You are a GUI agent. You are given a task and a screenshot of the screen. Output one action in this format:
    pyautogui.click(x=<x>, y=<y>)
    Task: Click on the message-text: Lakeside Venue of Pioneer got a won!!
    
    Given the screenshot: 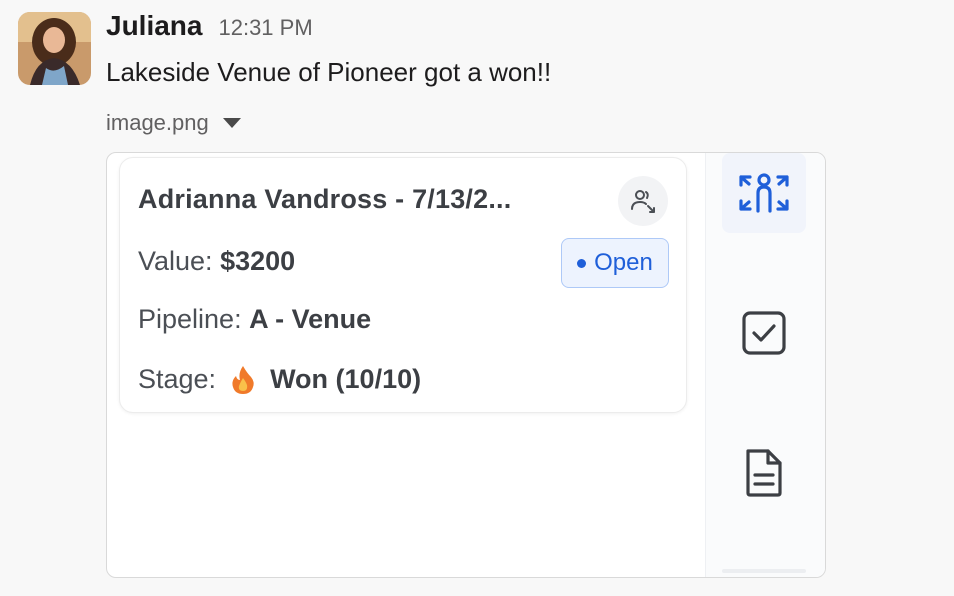 What is the action you would take?
    pyautogui.click(x=329, y=72)
    